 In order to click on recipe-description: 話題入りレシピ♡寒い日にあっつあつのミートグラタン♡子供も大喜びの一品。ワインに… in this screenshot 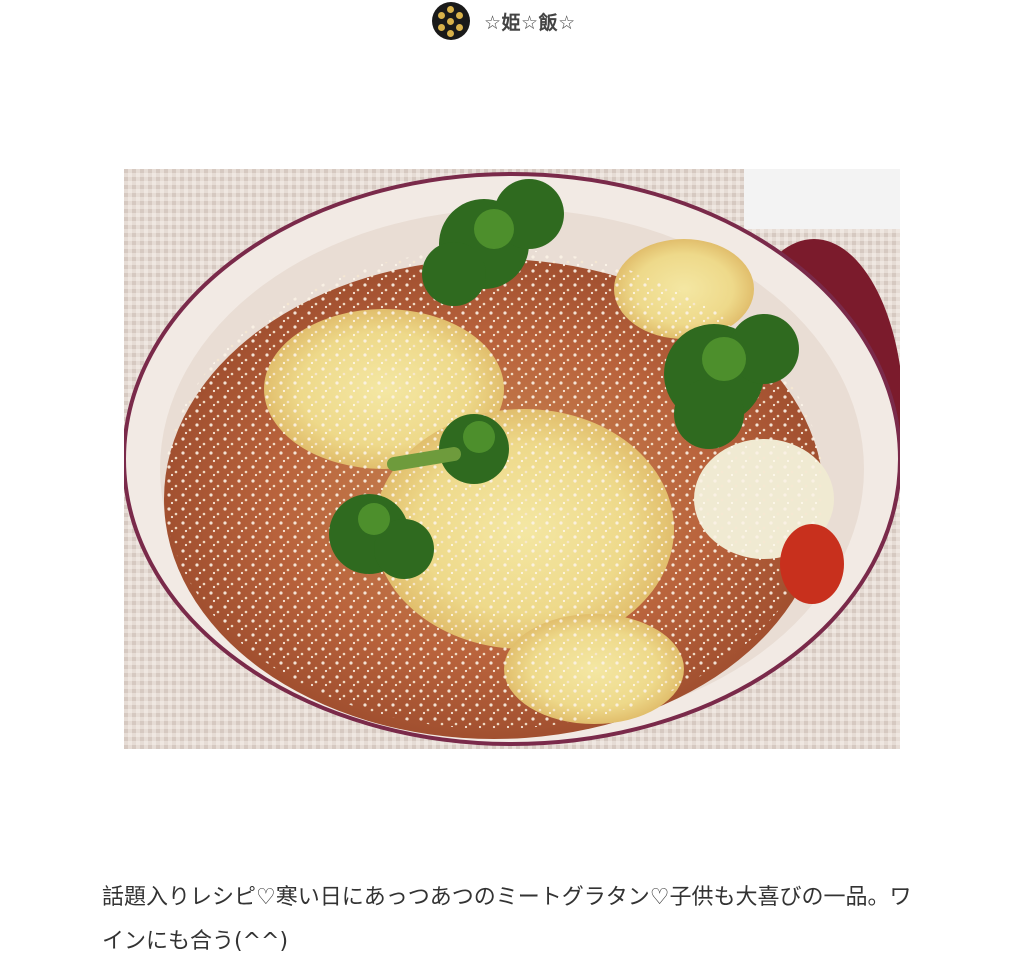, I will do `click(507, 919)`.